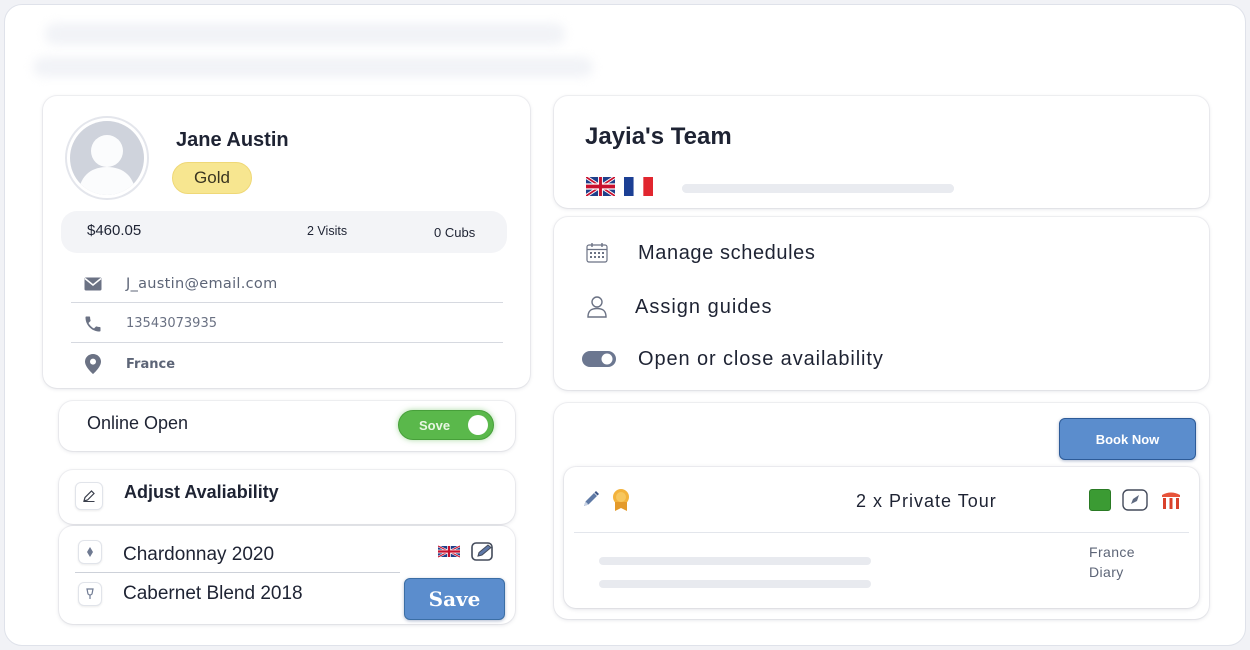  Describe the element at coordinates (621, 500) in the screenshot. I see `badge-icon` at that location.